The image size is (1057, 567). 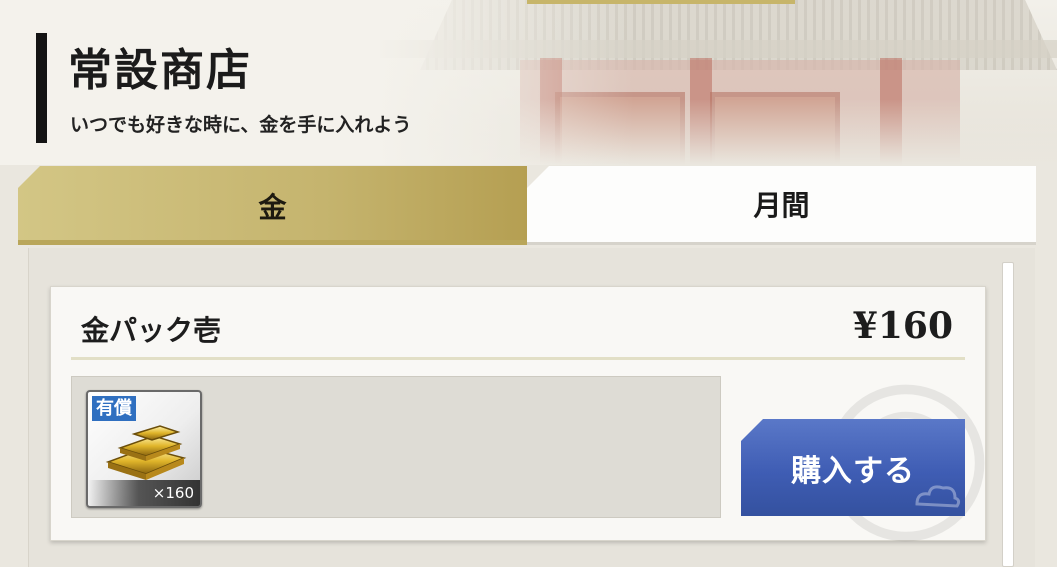 What do you see at coordinates (41, 88) in the screenshot?
I see `title-accent-bar` at bounding box center [41, 88].